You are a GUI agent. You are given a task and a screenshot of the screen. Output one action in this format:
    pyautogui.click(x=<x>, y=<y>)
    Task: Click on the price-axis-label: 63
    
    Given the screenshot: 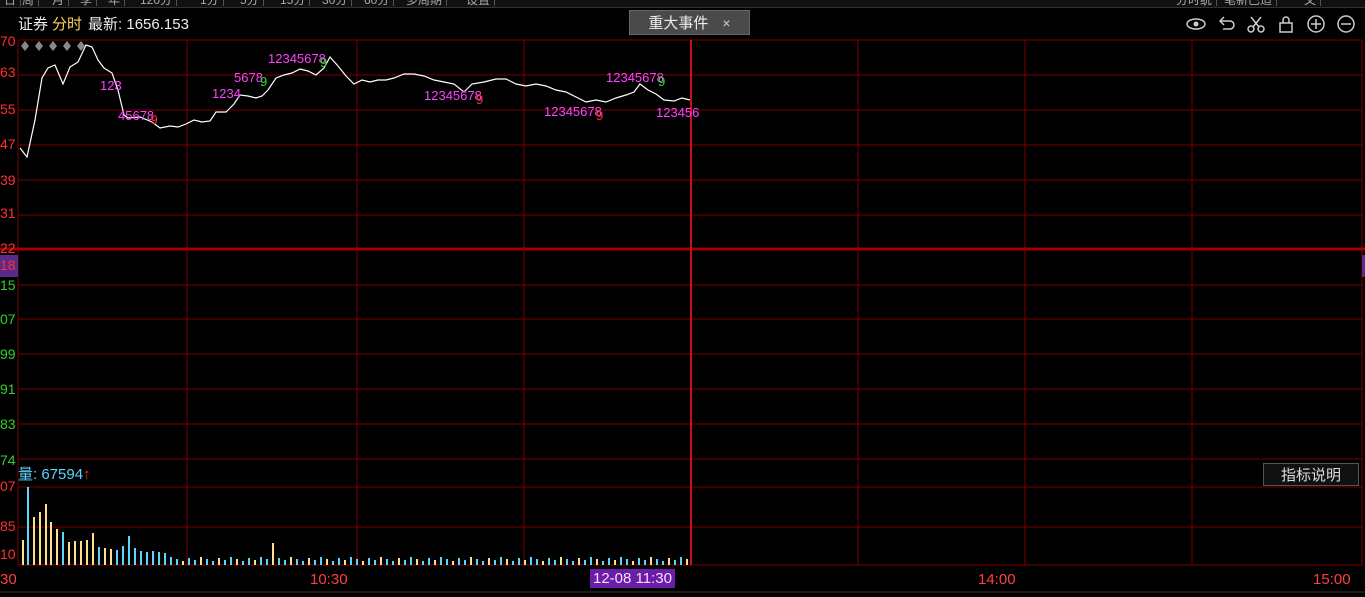 What is the action you would take?
    pyautogui.click(x=8, y=72)
    